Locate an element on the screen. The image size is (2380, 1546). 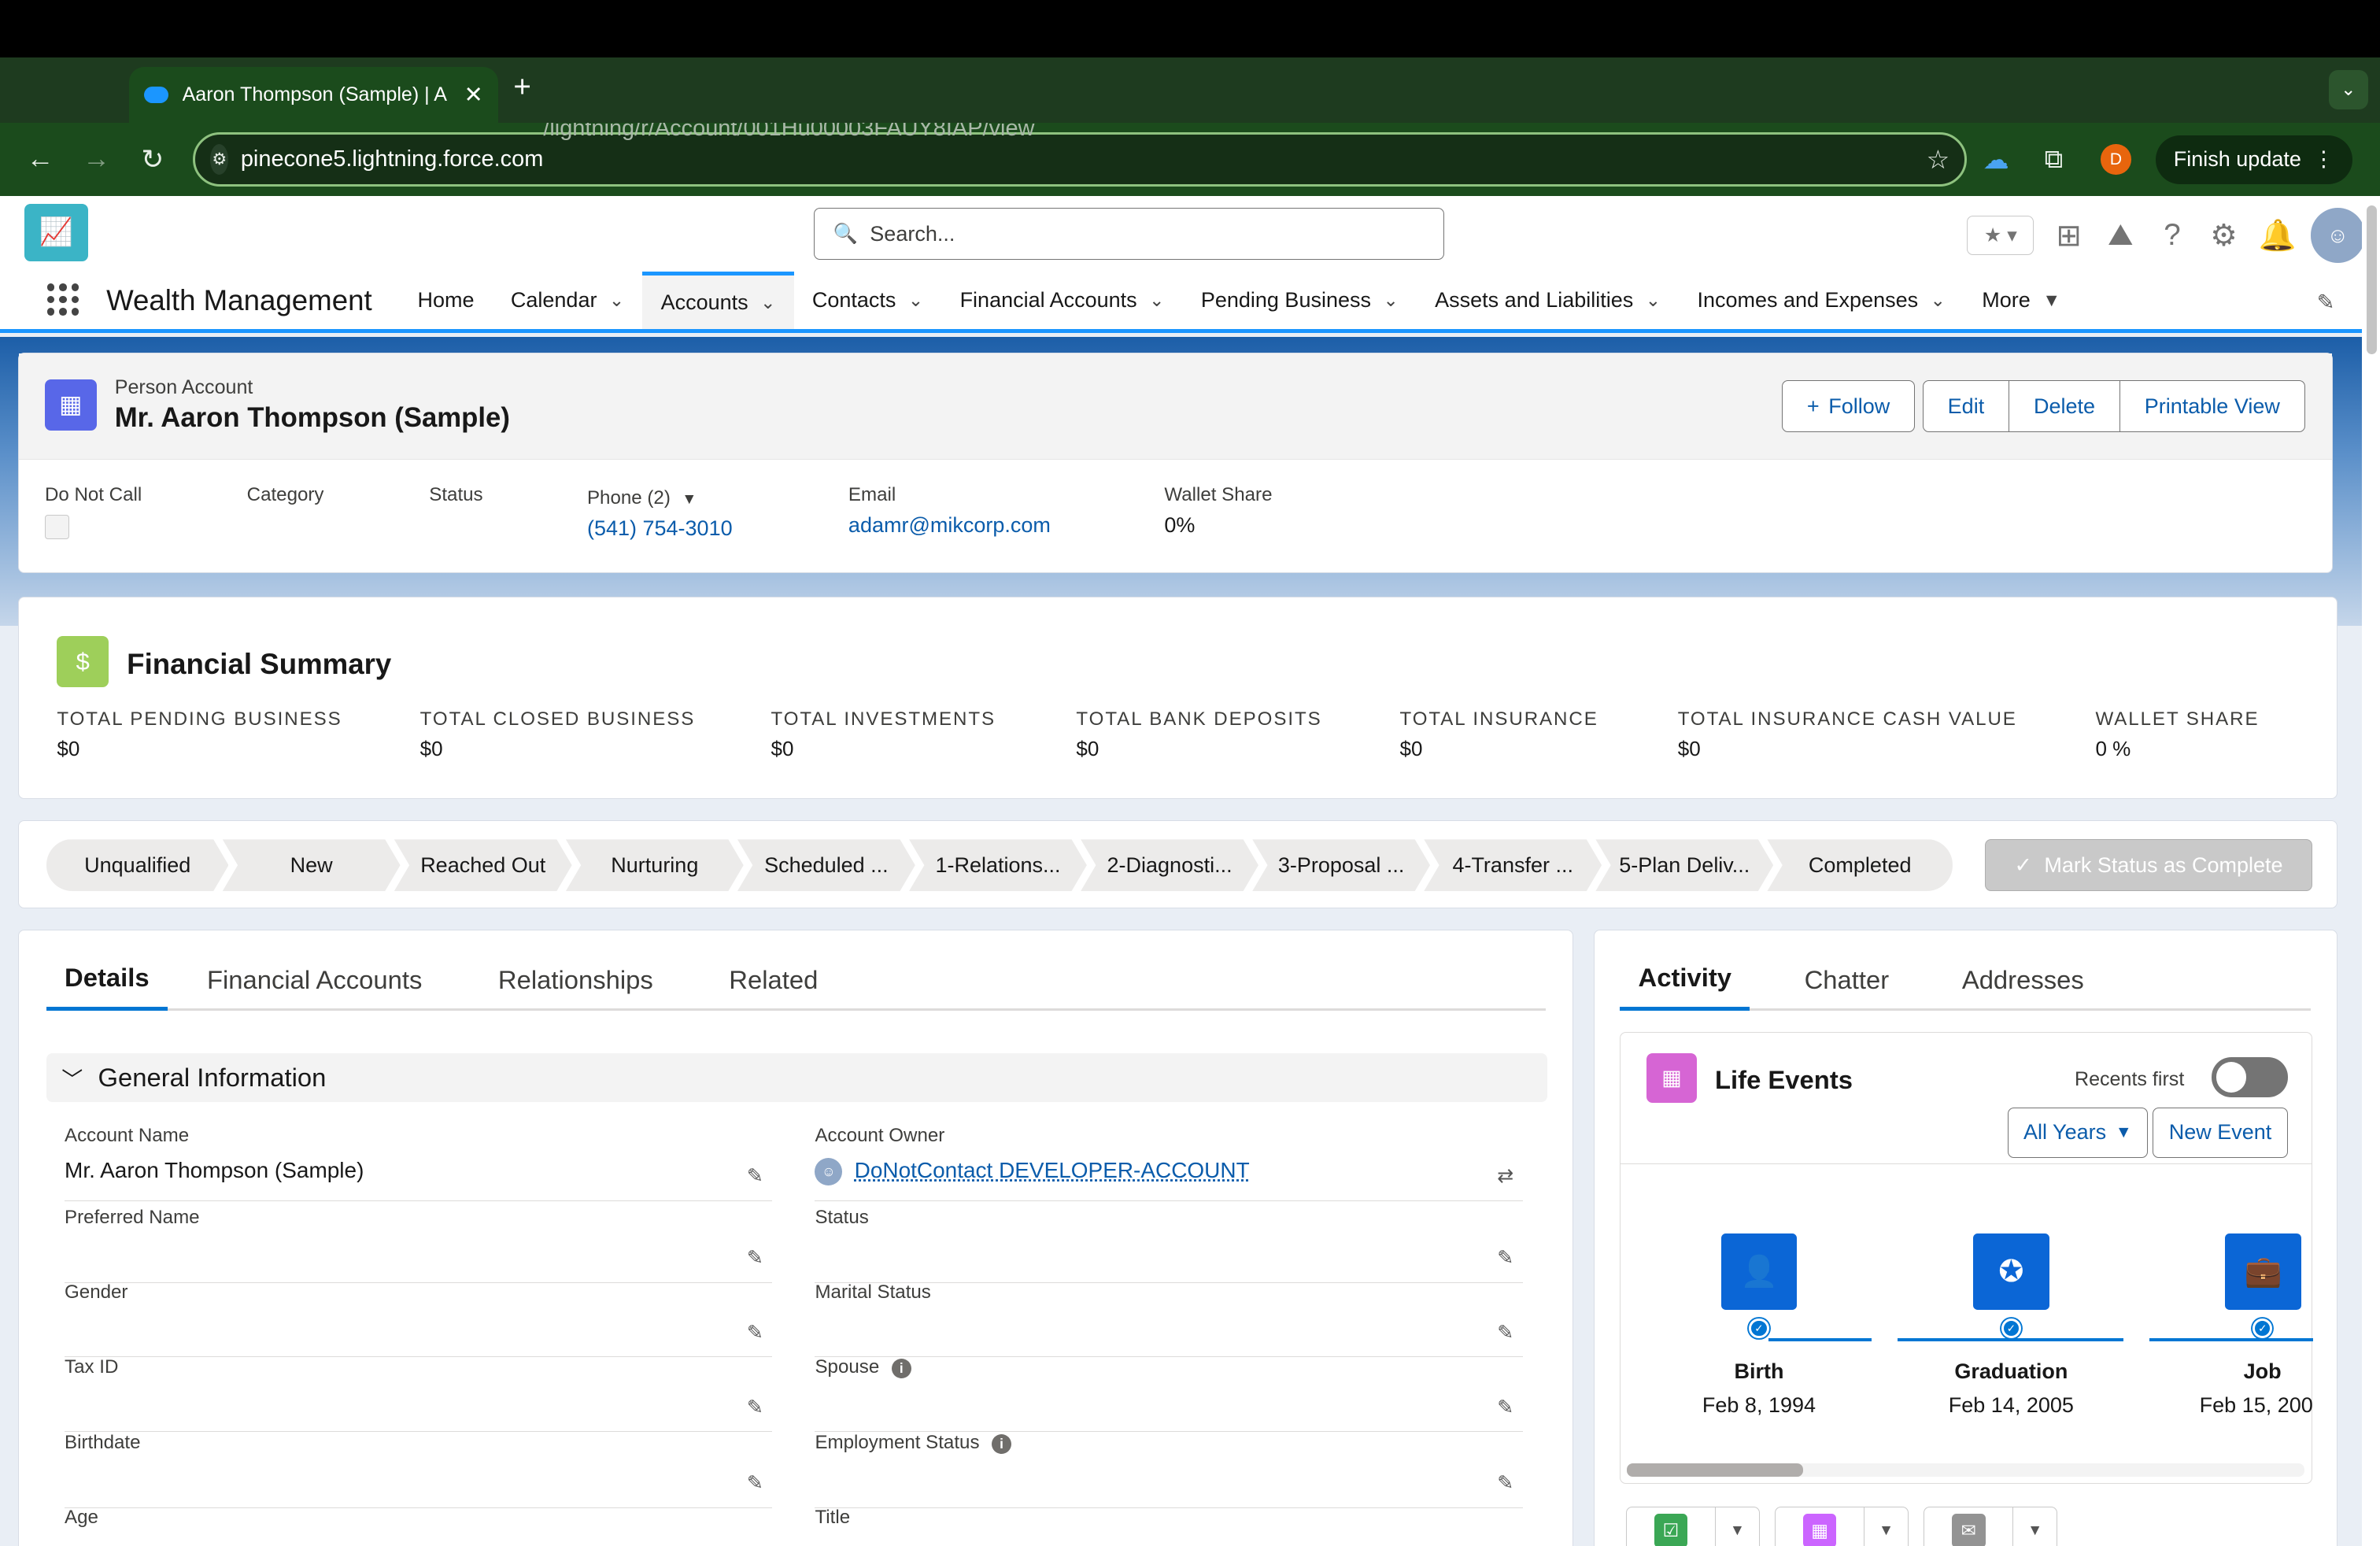
email-publisher: ✉ ▼ is located at coordinates (1991, 1526).